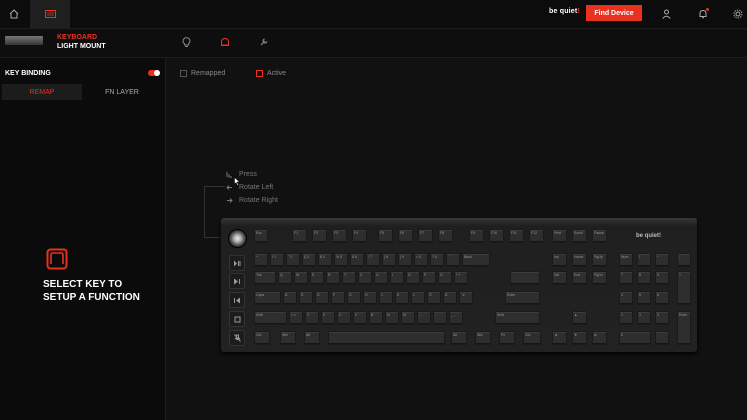 This screenshot has width=747, height=420. Describe the element at coordinates (322, 298) in the screenshot. I see `key: D` at that location.